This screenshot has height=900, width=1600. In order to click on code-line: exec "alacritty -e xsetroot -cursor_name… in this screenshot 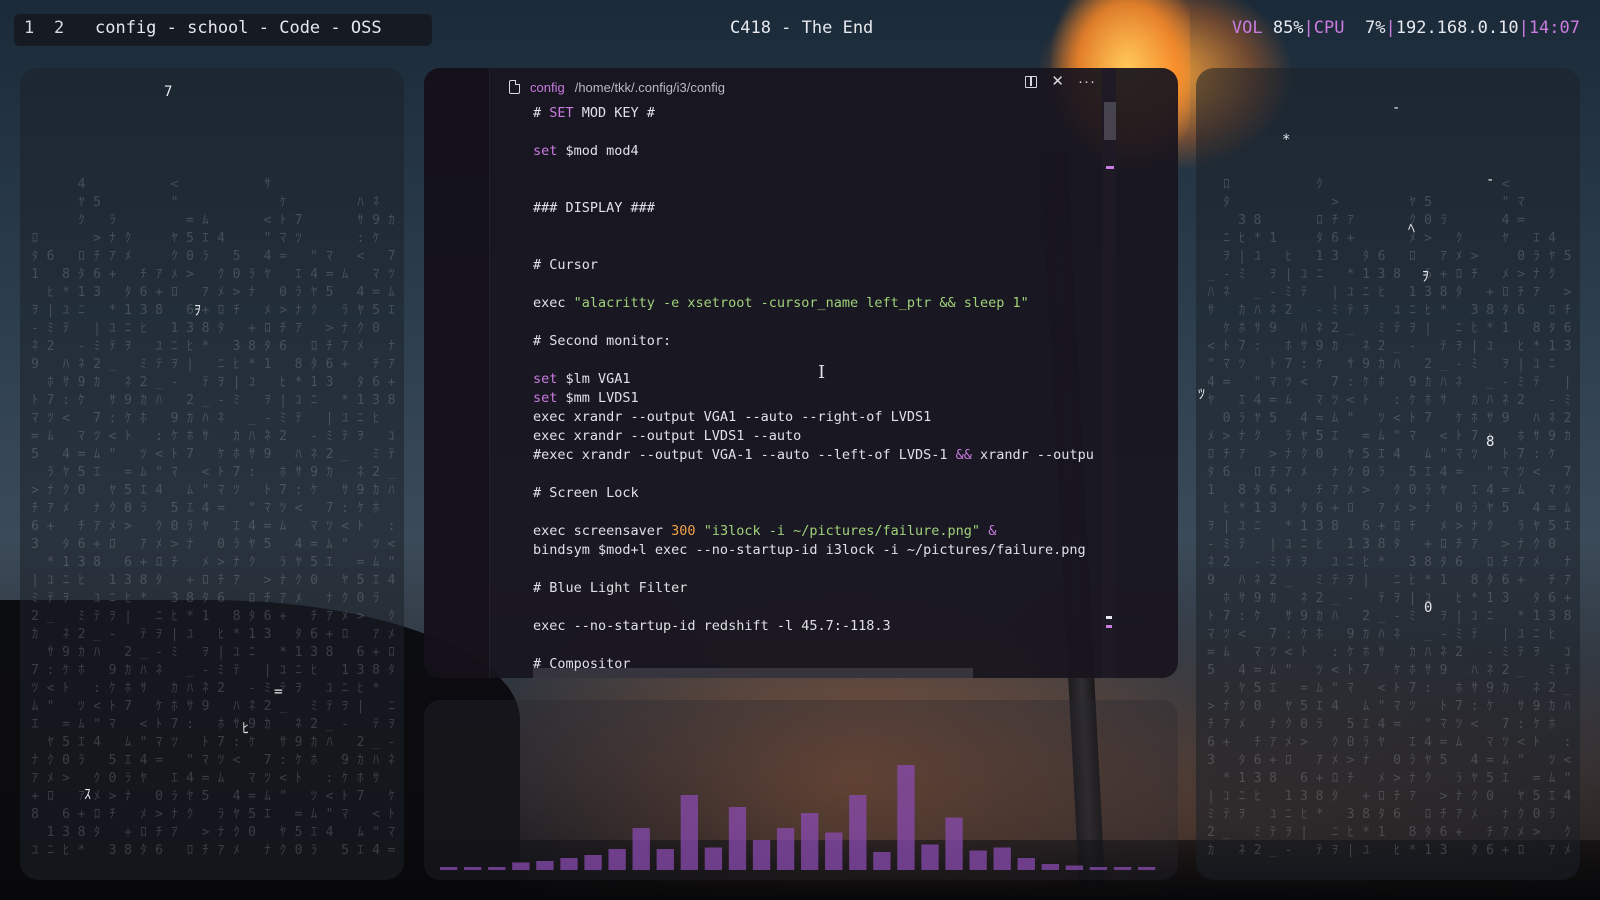, I will do `click(824, 303)`.